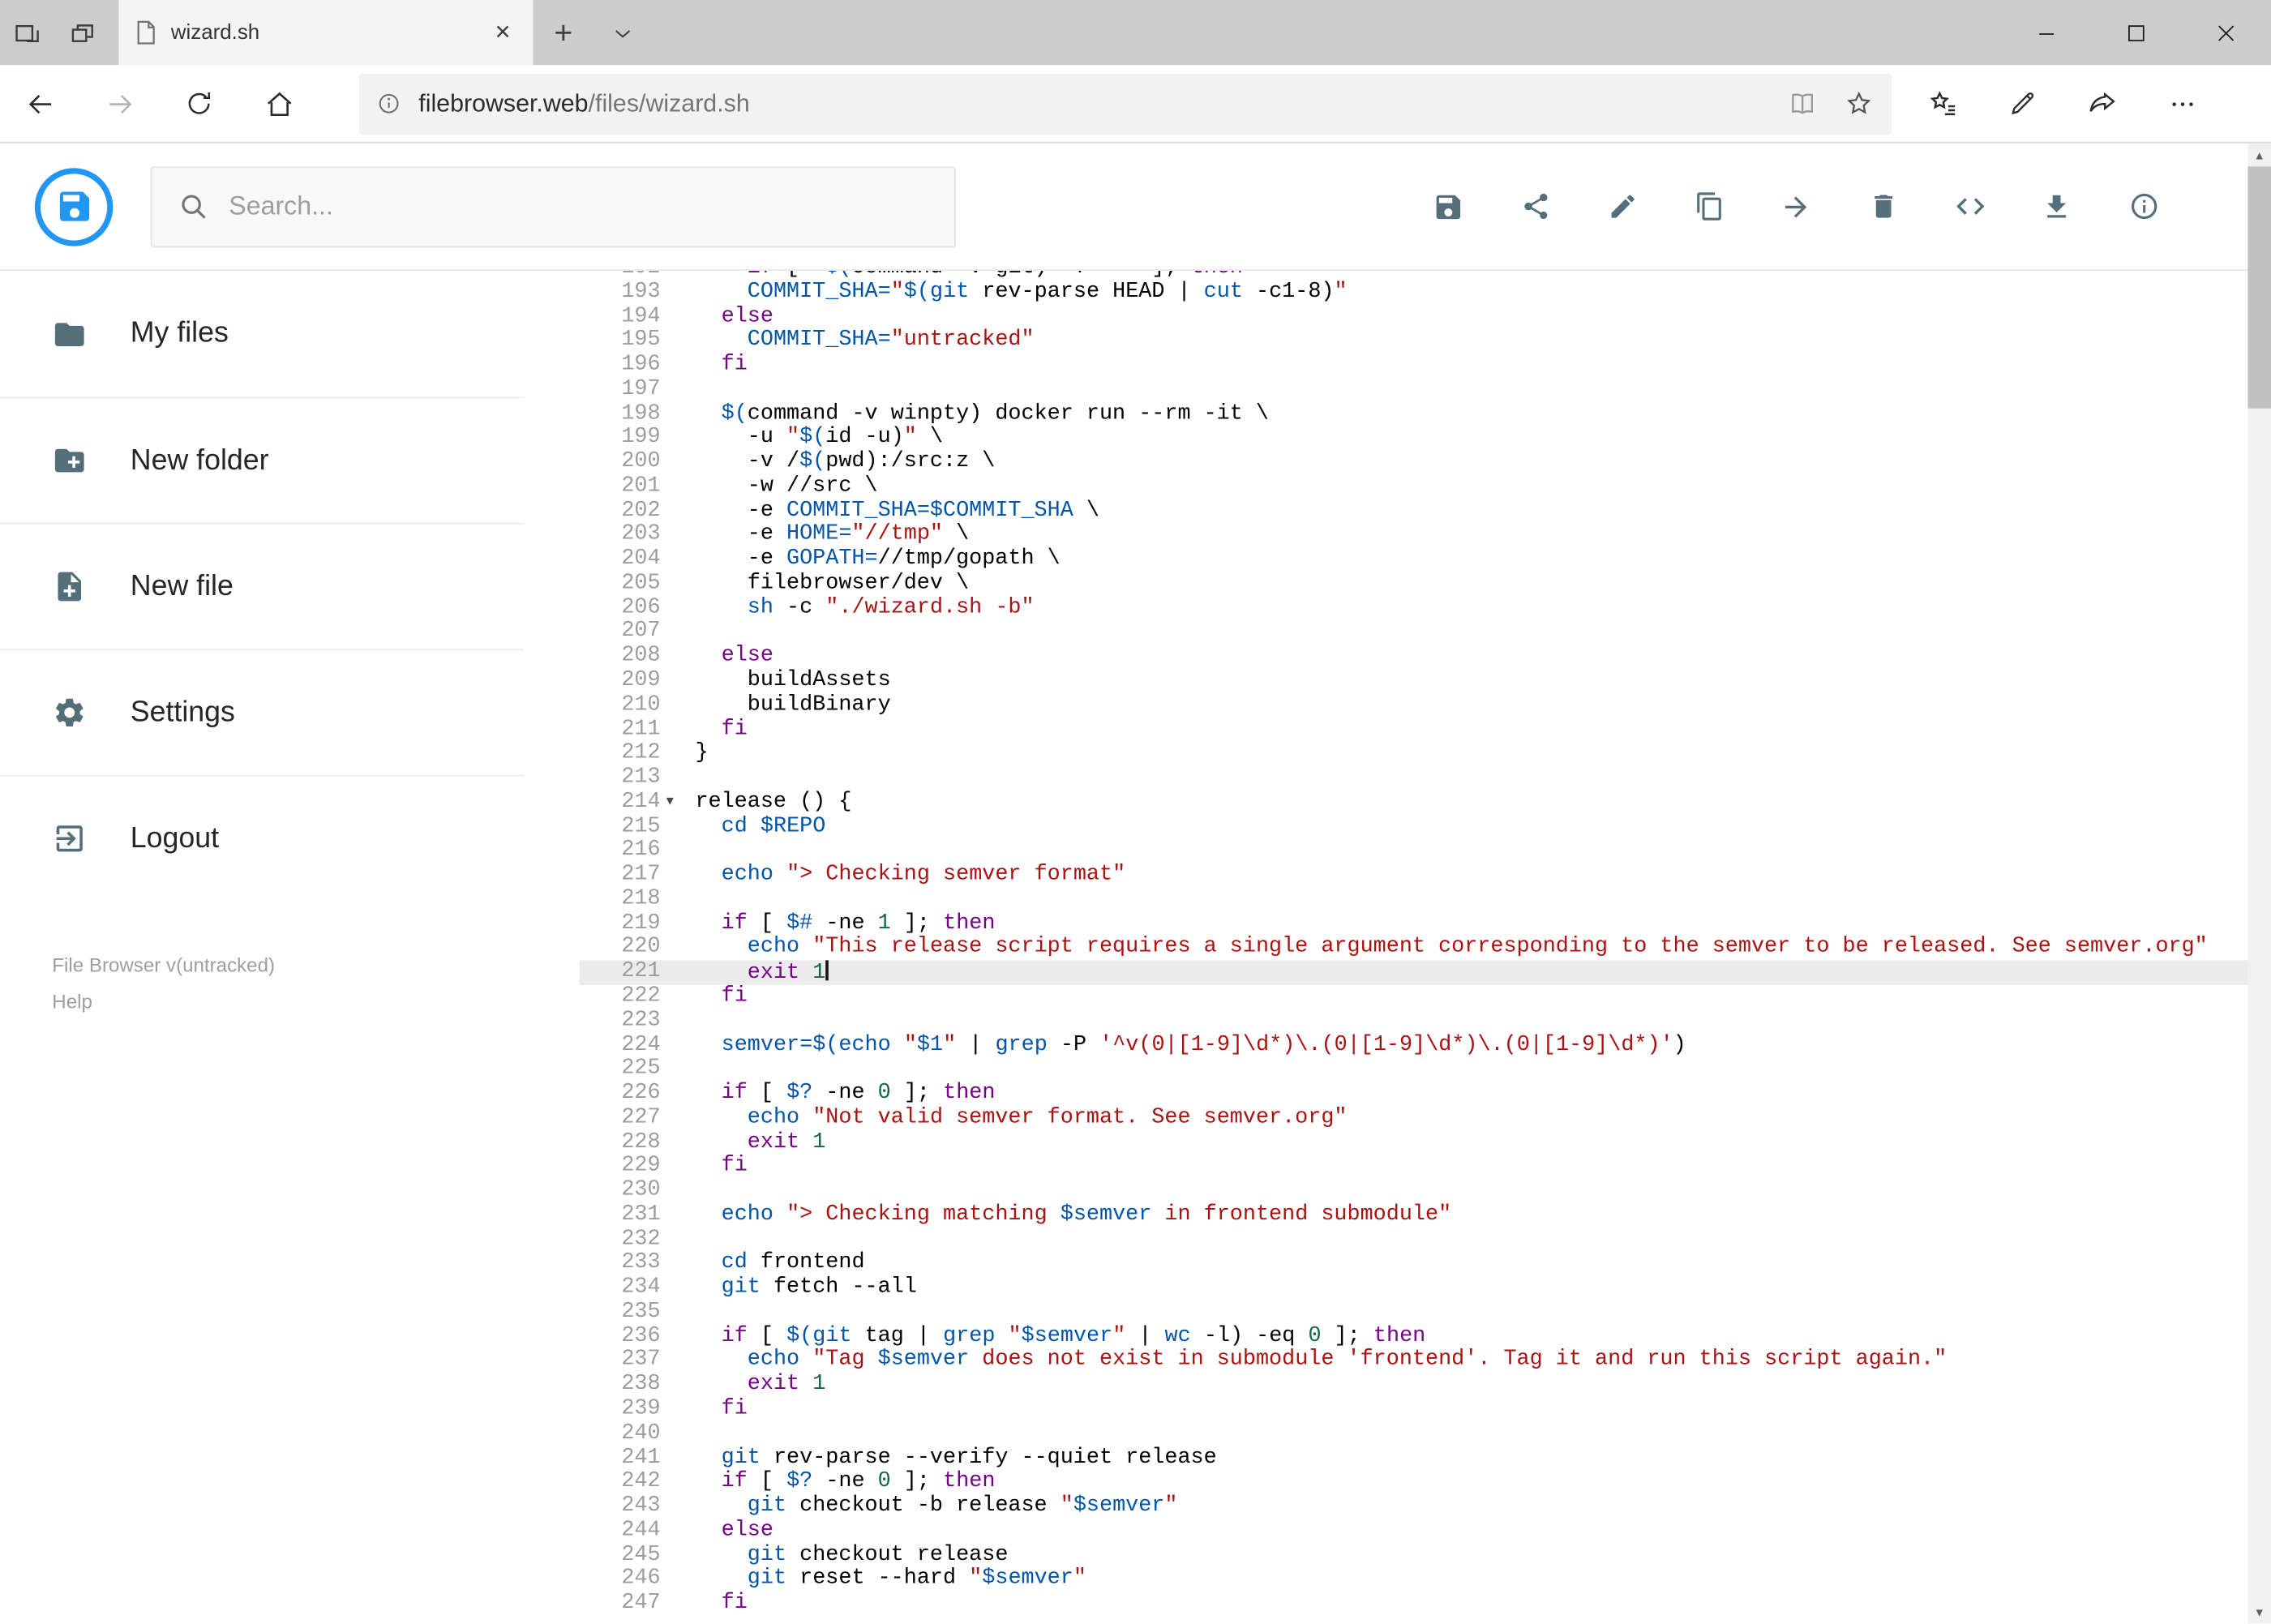  What do you see at coordinates (1471, 705) in the screenshot?
I see `code-text: buildBinary` at bounding box center [1471, 705].